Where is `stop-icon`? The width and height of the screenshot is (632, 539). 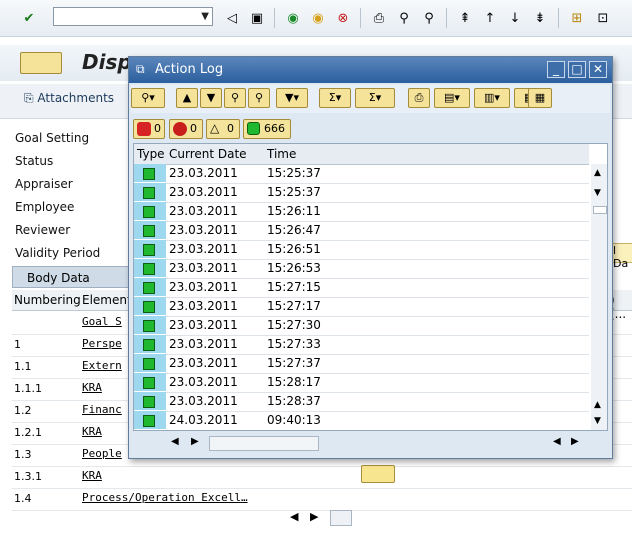 stop-icon is located at coordinates (144, 129).